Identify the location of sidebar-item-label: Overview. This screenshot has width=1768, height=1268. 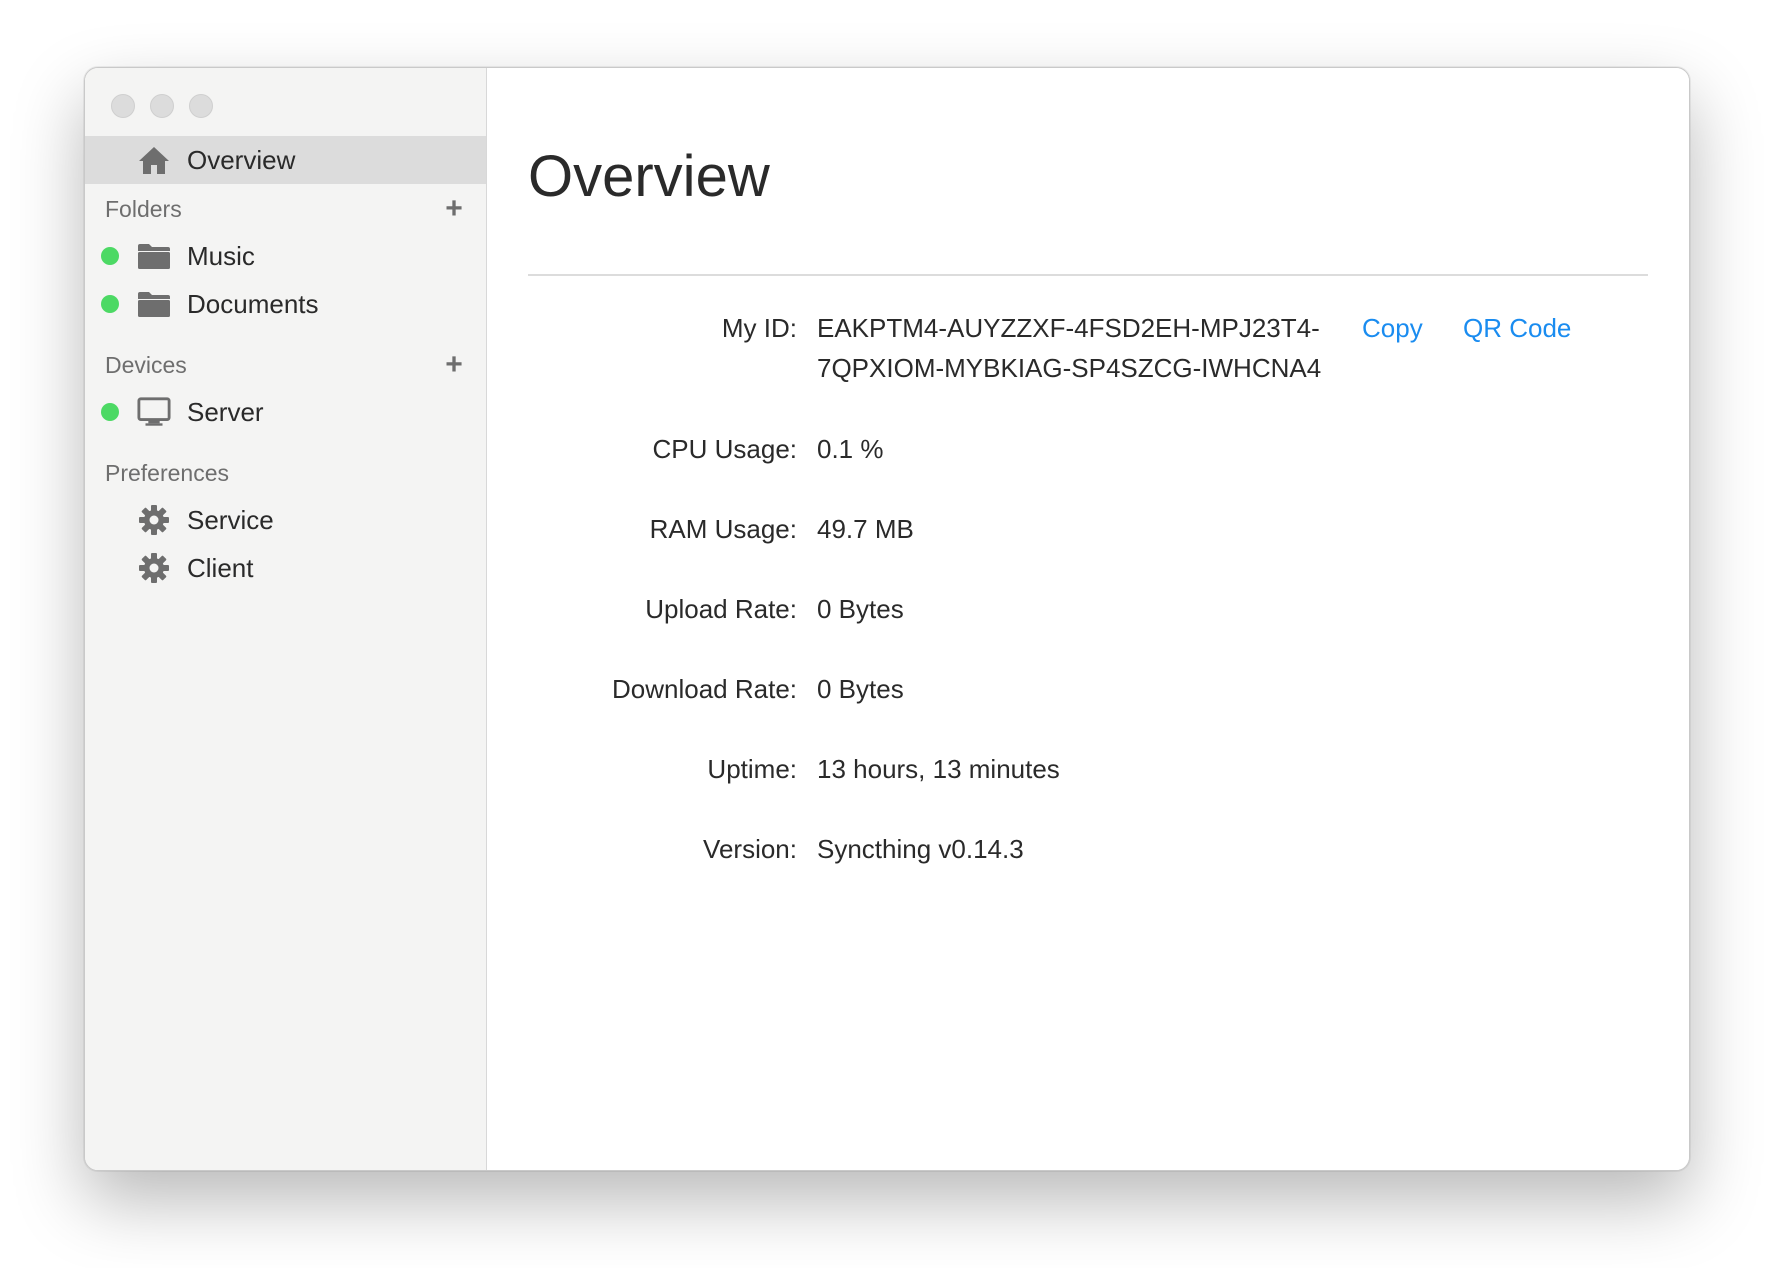
(241, 159).